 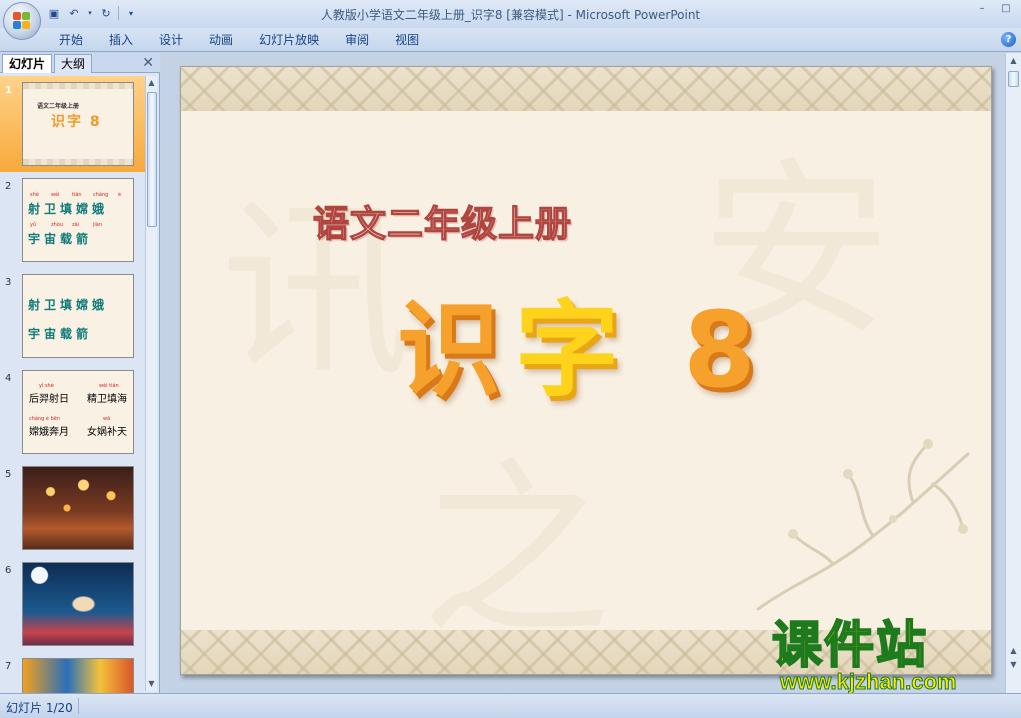 What do you see at coordinates (8, 474) in the screenshot?
I see `slide-number: 5` at bounding box center [8, 474].